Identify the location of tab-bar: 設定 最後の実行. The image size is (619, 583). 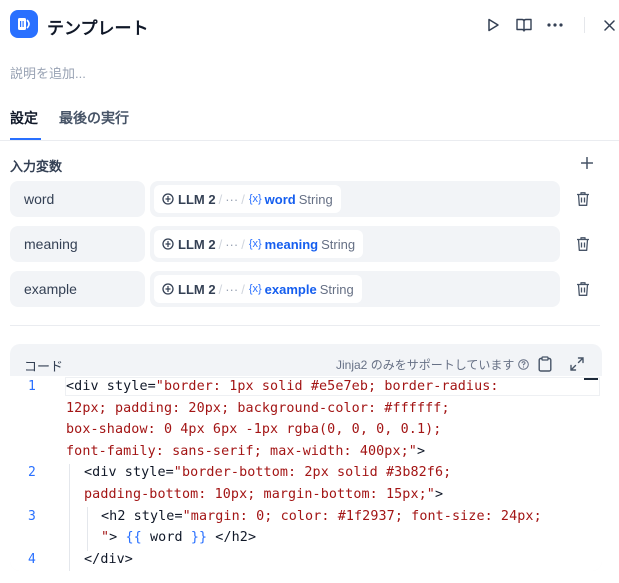
(309, 120).